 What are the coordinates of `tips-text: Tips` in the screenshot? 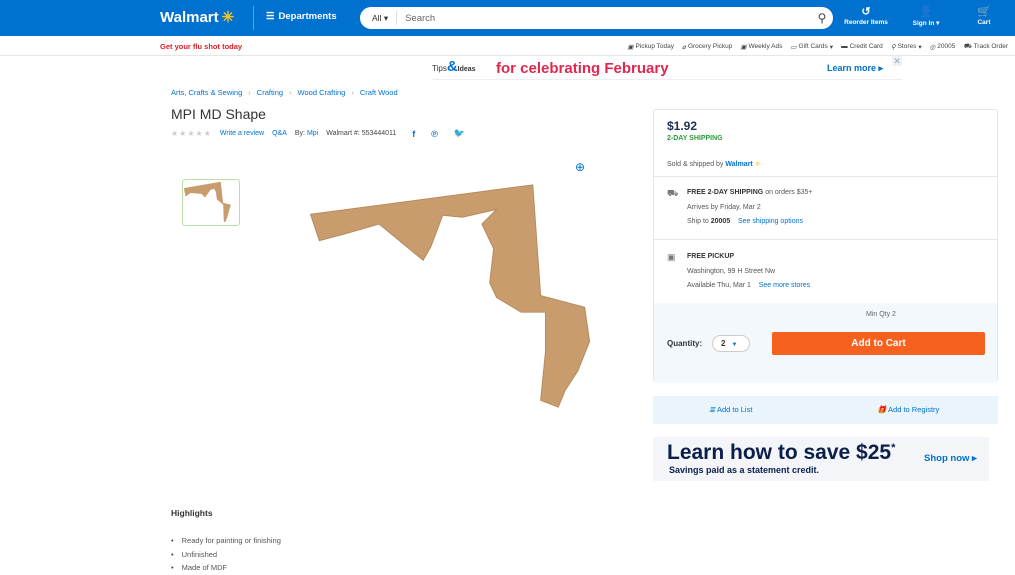 It's located at (439, 68).